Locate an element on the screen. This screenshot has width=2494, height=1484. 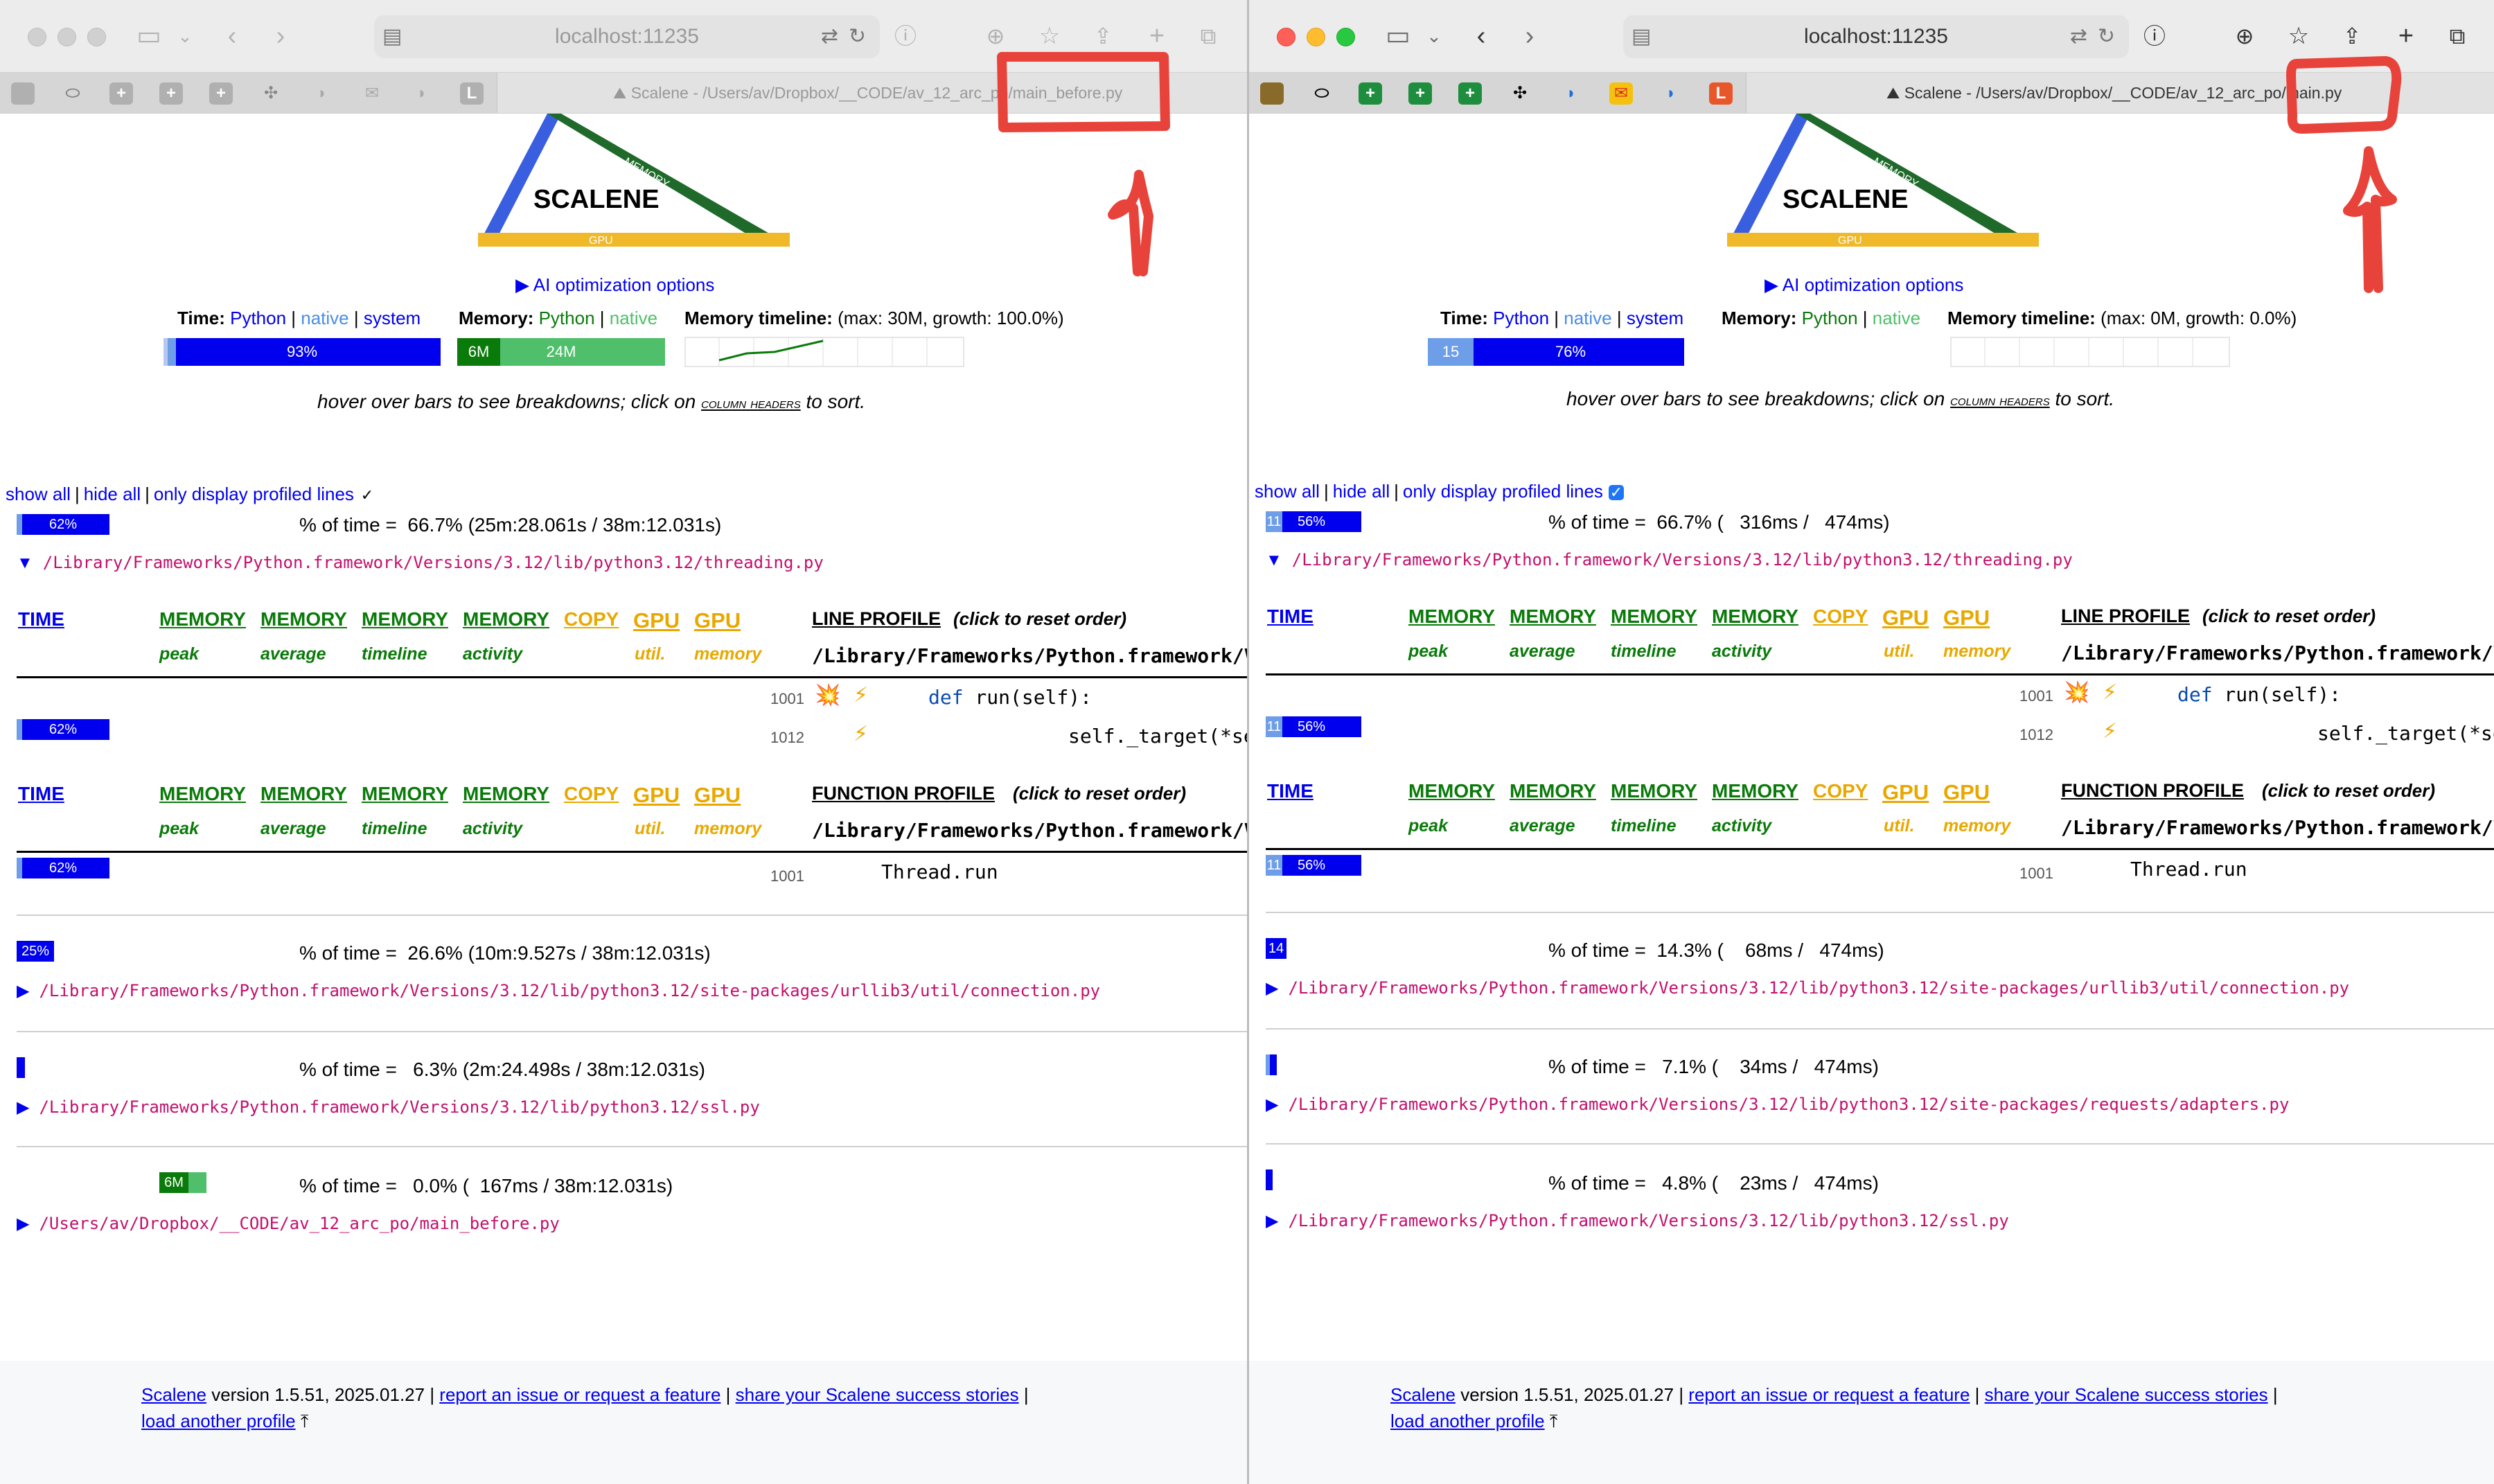
minimize-window-button is located at coordinates (1316, 37).